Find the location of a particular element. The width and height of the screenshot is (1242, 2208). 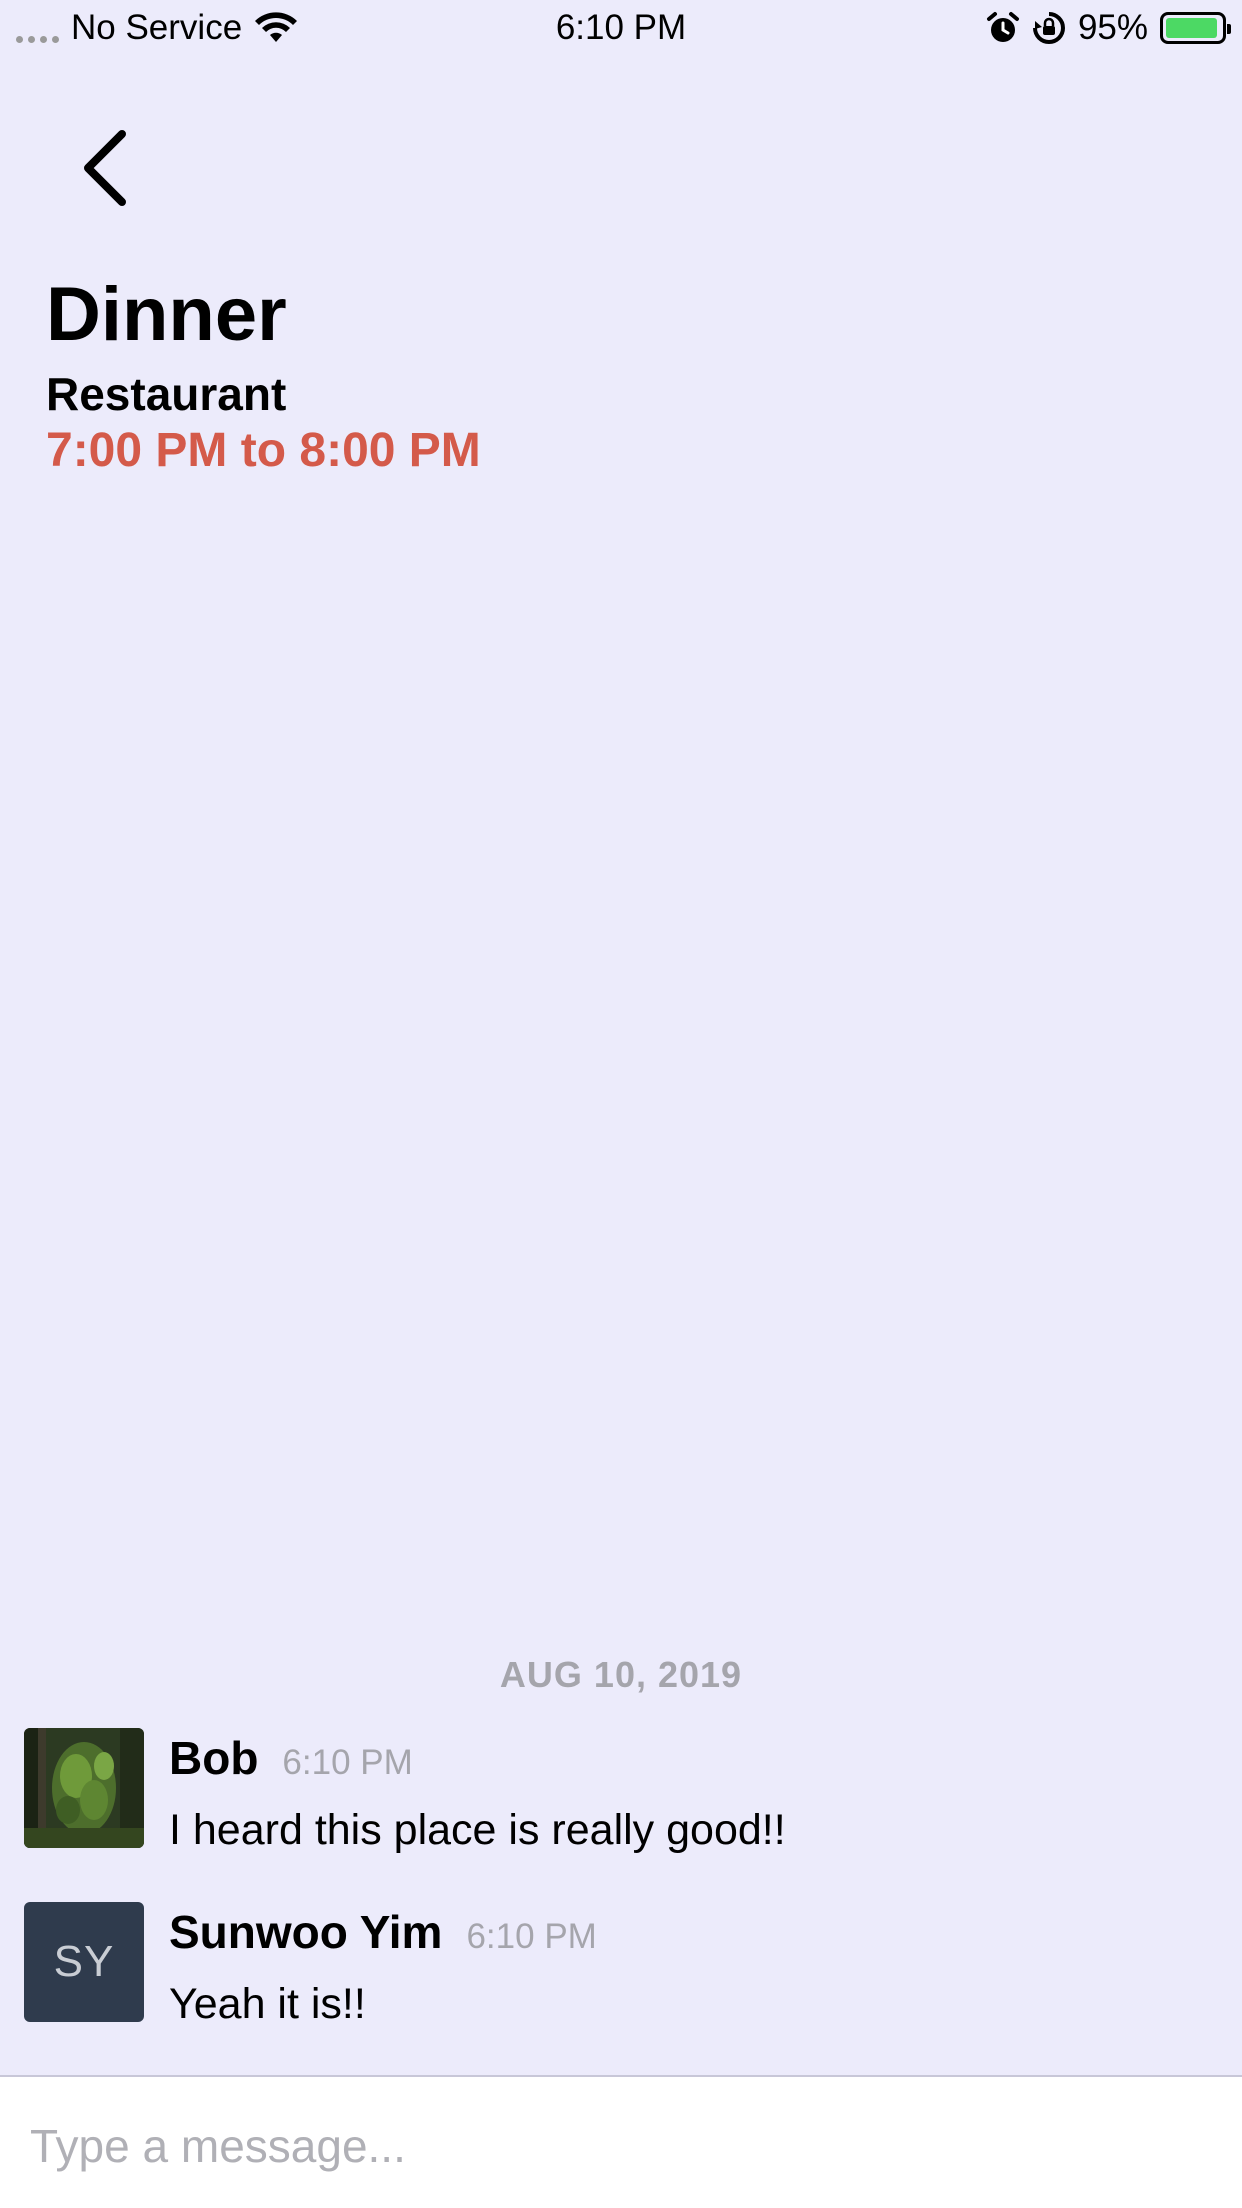

message-text: I heard this place is really good!! is located at coordinates (477, 1830).